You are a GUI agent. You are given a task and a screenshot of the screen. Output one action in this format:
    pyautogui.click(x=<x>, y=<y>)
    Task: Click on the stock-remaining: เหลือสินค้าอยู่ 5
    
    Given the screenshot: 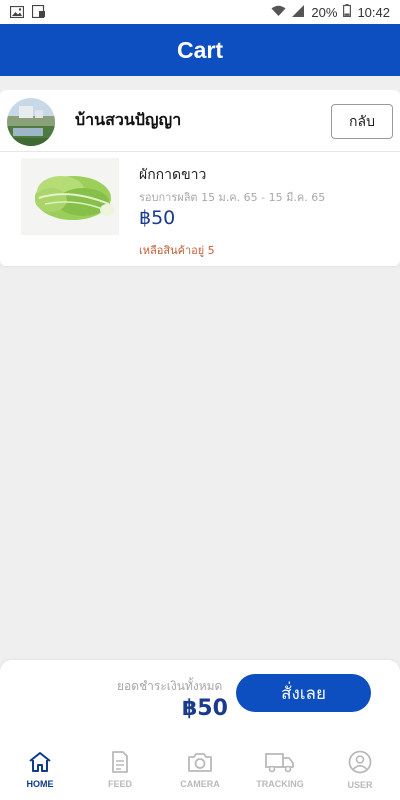 What is the action you would take?
    pyautogui.click(x=177, y=250)
    